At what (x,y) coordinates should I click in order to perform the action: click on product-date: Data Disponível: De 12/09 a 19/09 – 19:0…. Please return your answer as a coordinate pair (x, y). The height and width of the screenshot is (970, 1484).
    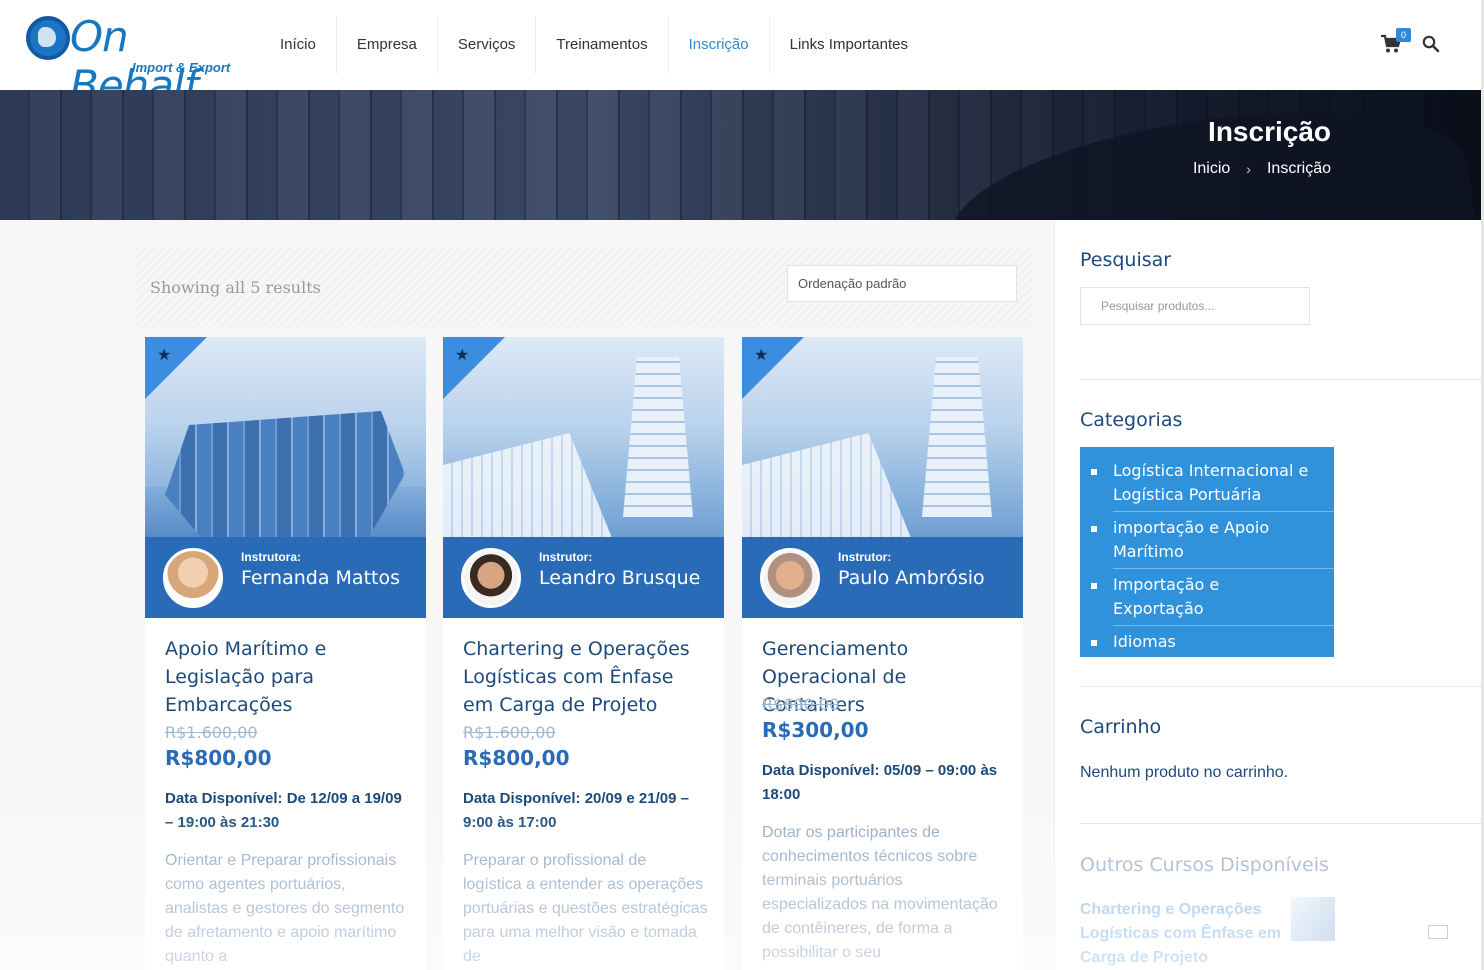
    Looking at the image, I should click on (283, 810).